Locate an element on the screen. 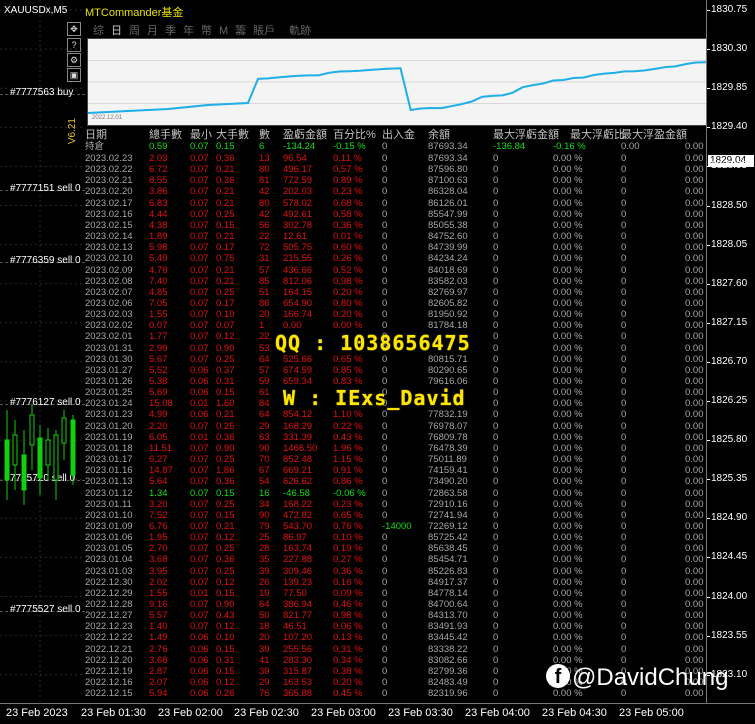 The image size is (755, 724). tab-item: 周 is located at coordinates (134, 31).